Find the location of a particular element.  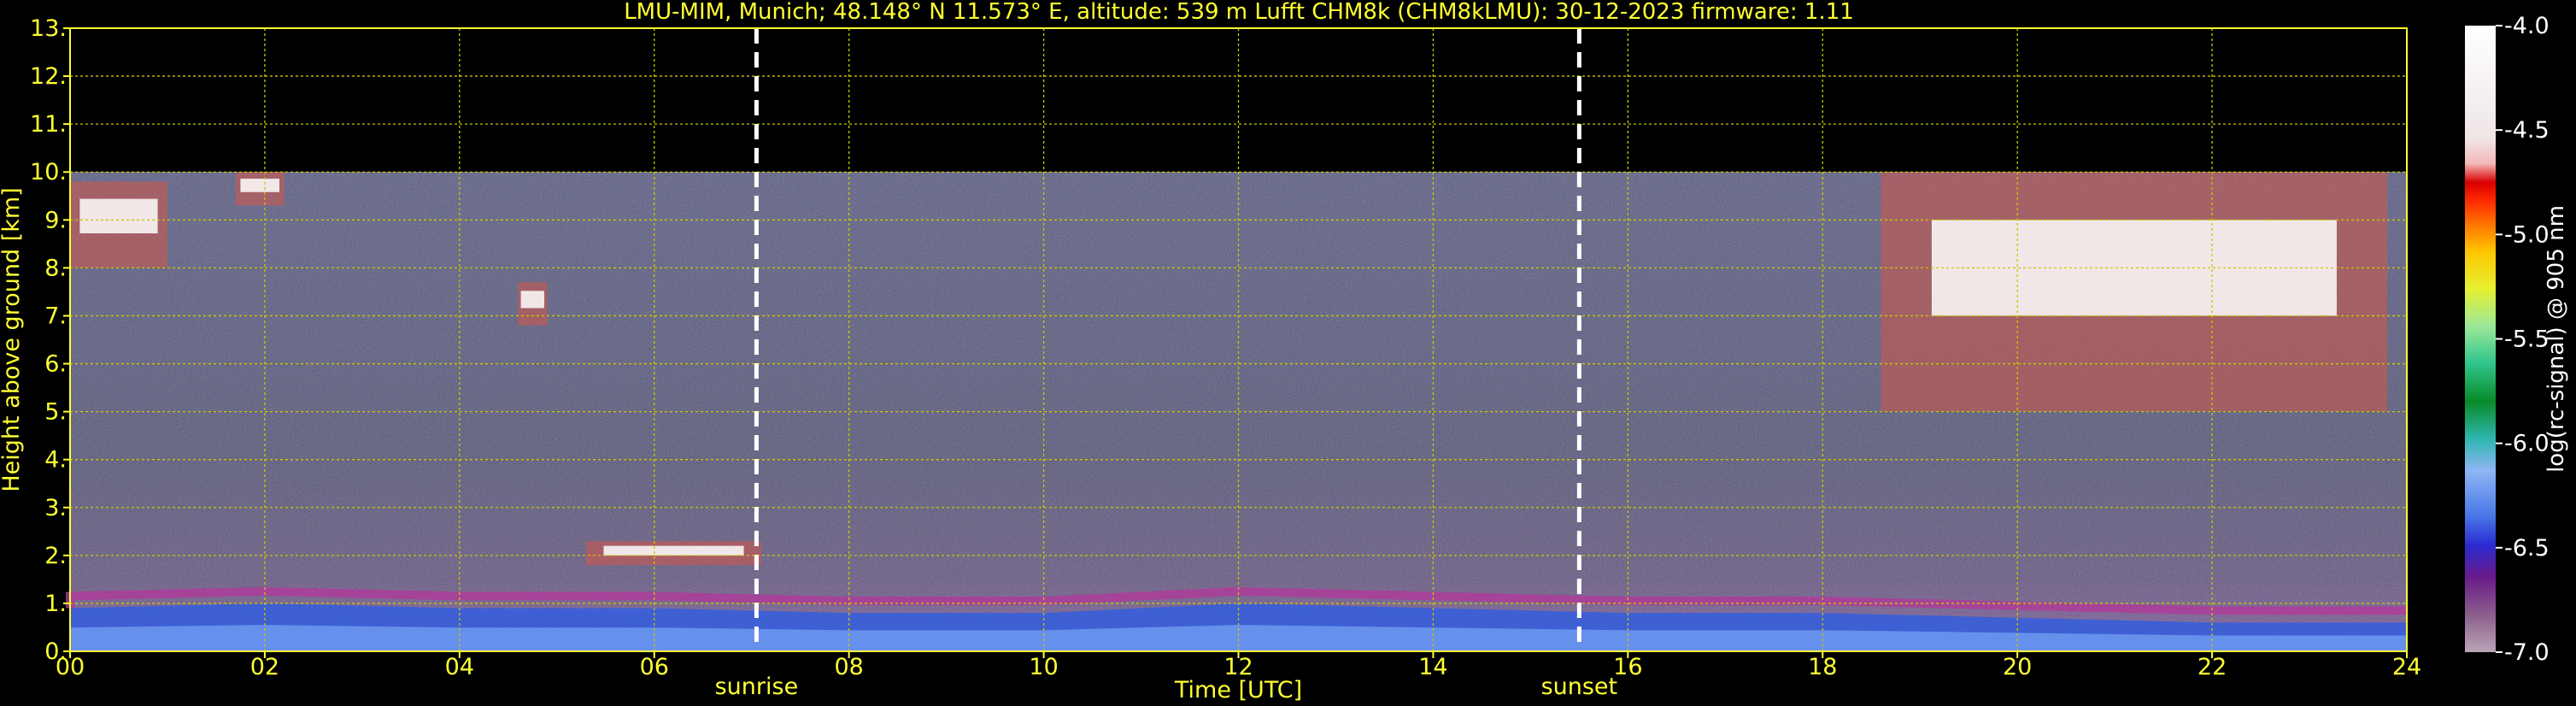

y-tick-label: 7. is located at coordinates (55, 316).